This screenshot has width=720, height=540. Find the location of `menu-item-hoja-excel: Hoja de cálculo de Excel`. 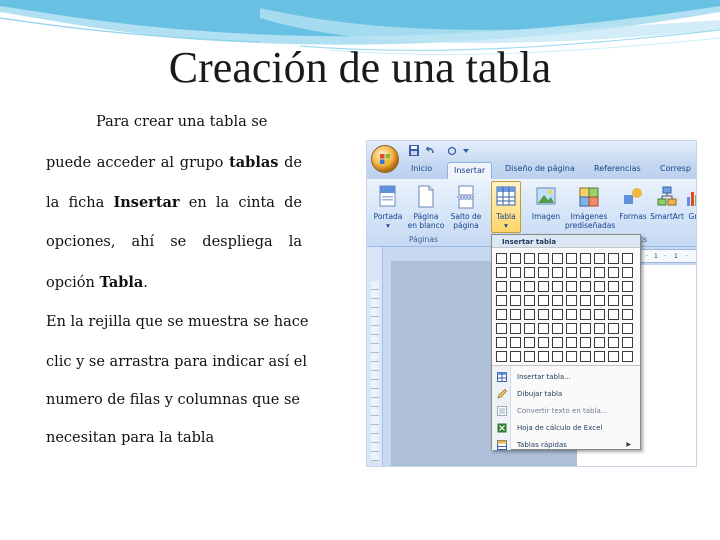

menu-item-hoja-excel: Hoja de cálculo de Excel is located at coordinates (566, 428).